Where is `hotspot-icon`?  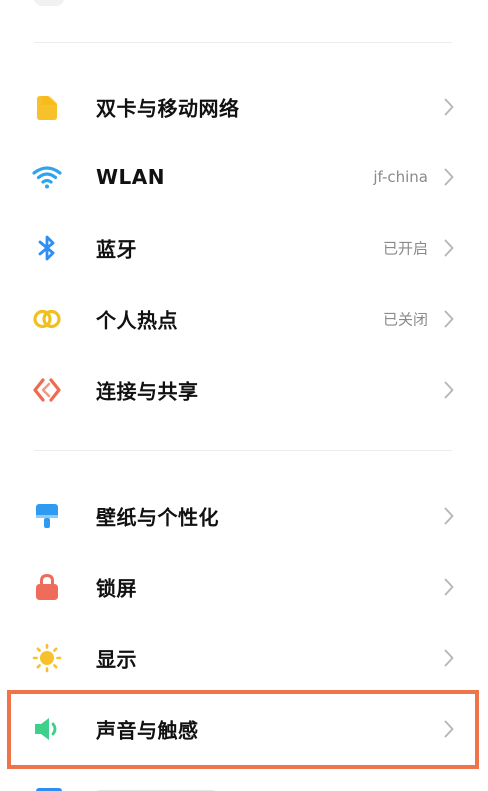 hotspot-icon is located at coordinates (47, 319).